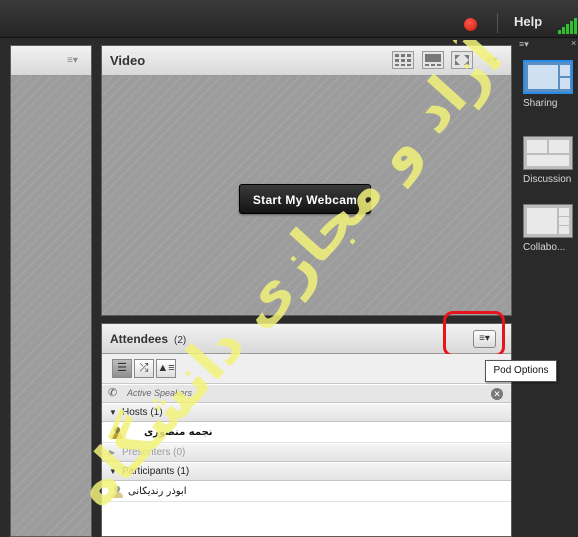 Image resolution: width=578 pixels, height=537 pixels. Describe the element at coordinates (117, 491) in the screenshot. I see `participant-user-icon` at that location.